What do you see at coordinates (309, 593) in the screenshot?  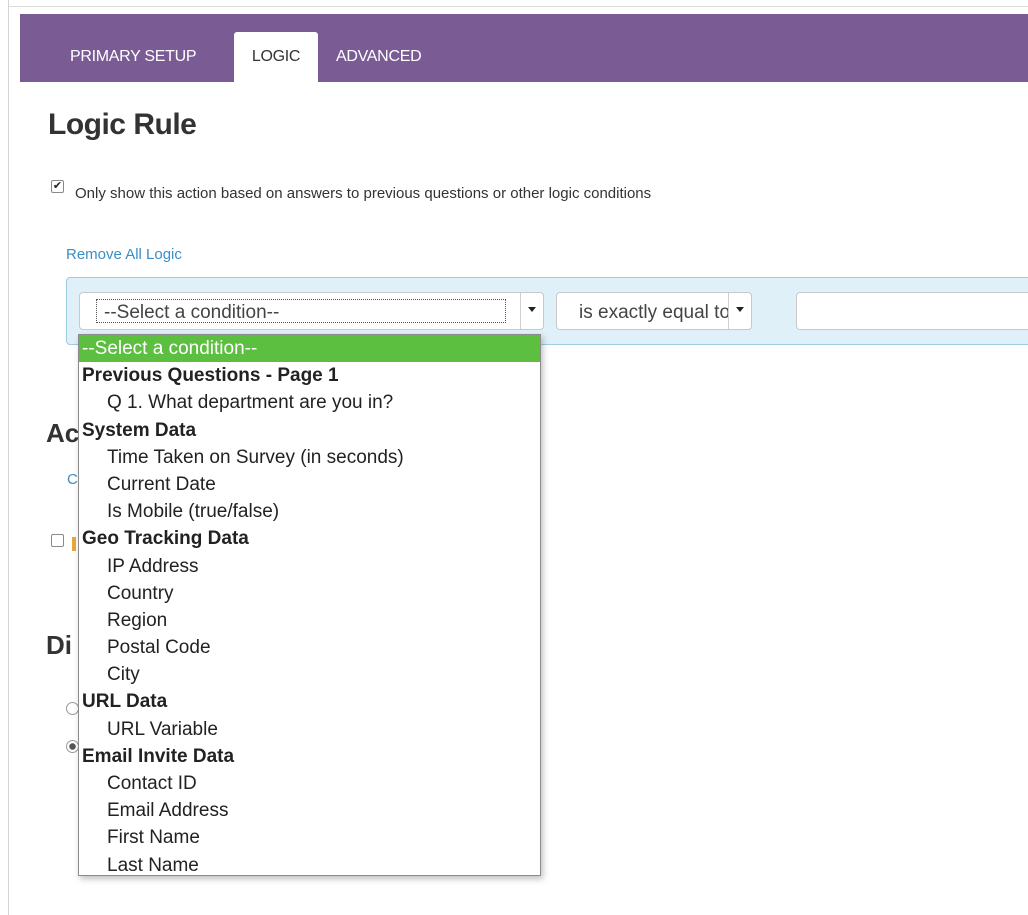 I see `dropdown-option: Country` at bounding box center [309, 593].